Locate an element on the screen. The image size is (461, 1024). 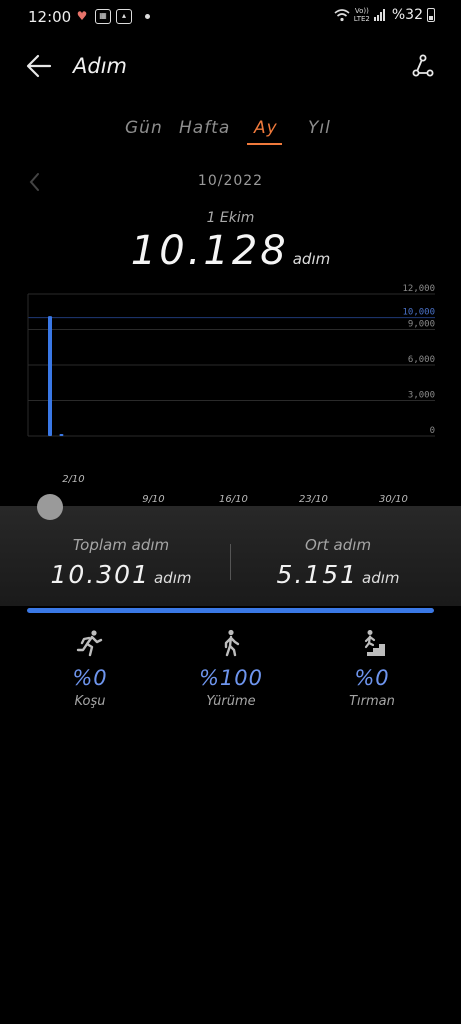
avg-steps-label: Ort adım is located at coordinates (338, 545).